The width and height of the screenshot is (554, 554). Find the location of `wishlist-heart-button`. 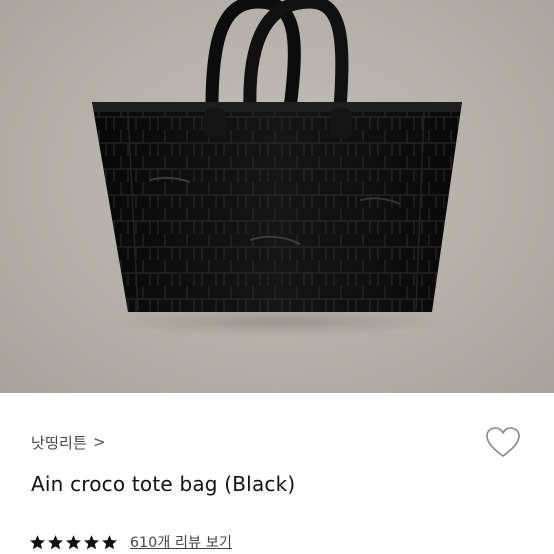

wishlist-heart-button is located at coordinates (503, 443).